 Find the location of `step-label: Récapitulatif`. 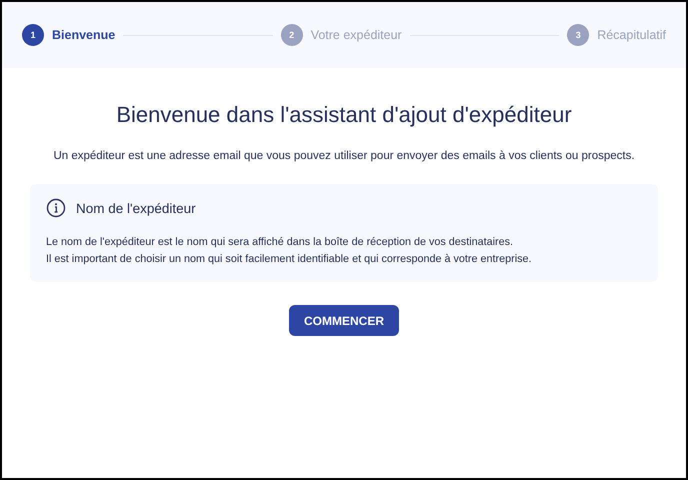

step-label: Récapitulatif is located at coordinates (631, 35).